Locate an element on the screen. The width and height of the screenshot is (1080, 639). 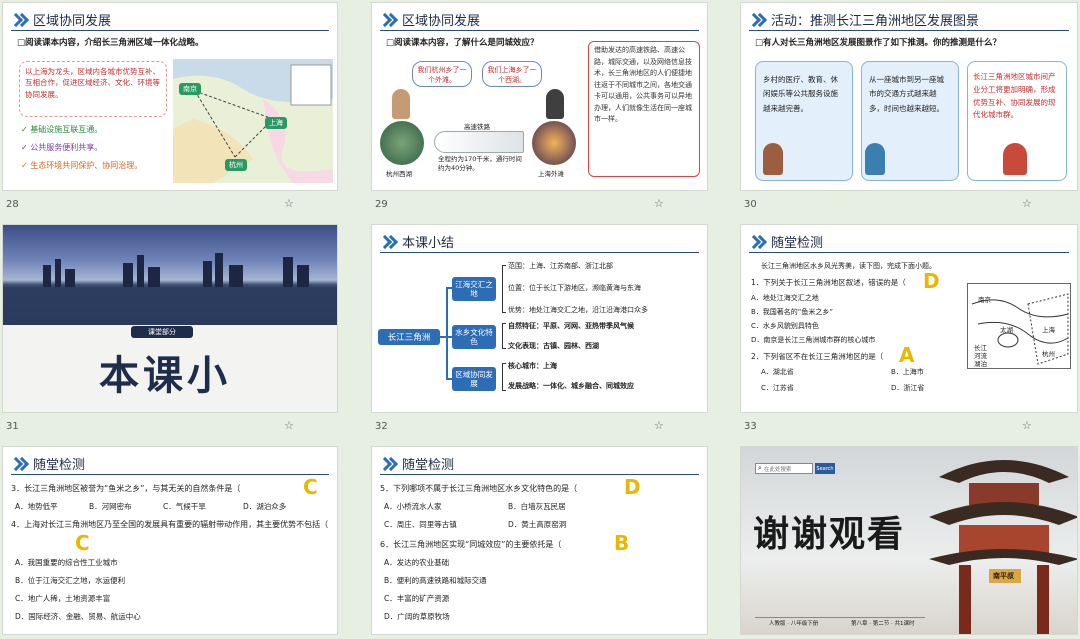
bund-photo is located at coordinates (554, 143).